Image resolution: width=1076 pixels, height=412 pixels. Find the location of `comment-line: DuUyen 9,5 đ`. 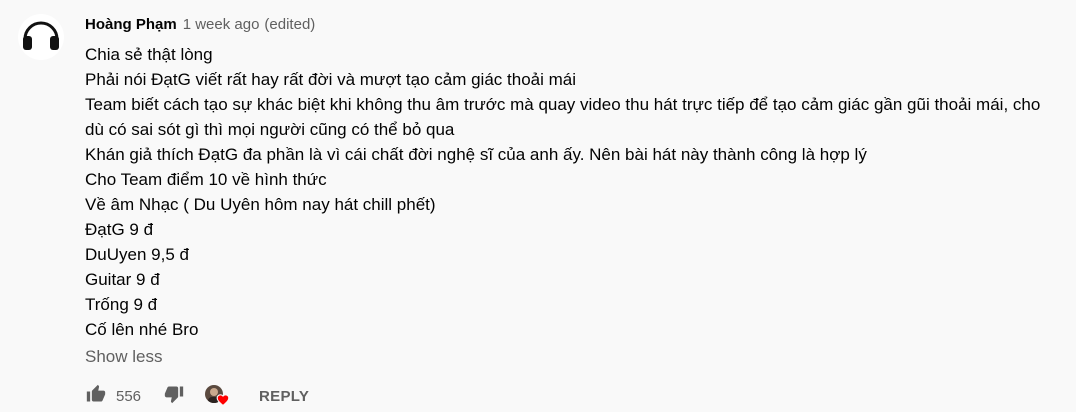

comment-line: DuUyen 9,5 đ is located at coordinates (137, 254).